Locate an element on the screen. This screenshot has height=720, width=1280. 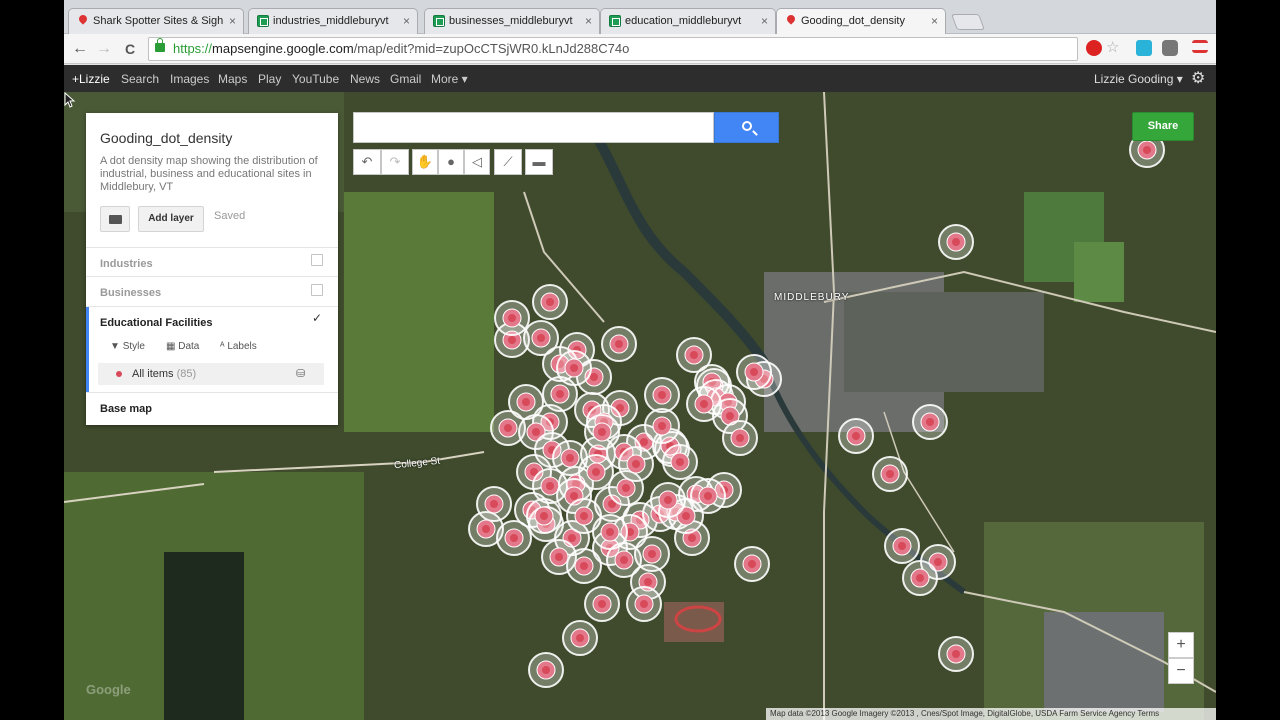
measure-tool-button: ▬ is located at coordinates (539, 162).